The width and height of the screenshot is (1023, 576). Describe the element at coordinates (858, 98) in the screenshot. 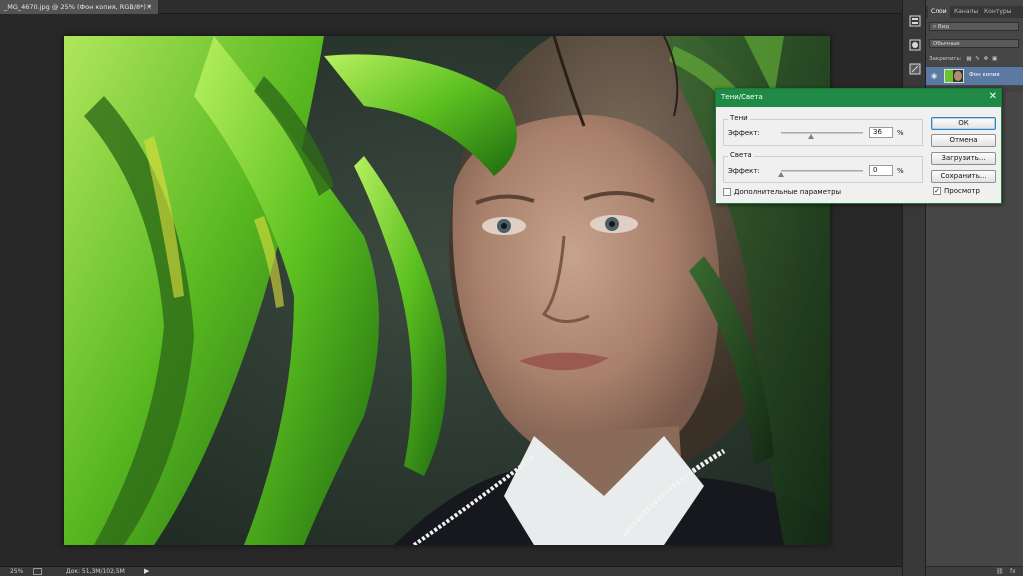

I see `dialog-titlebar: Тени/Света ✕` at that location.